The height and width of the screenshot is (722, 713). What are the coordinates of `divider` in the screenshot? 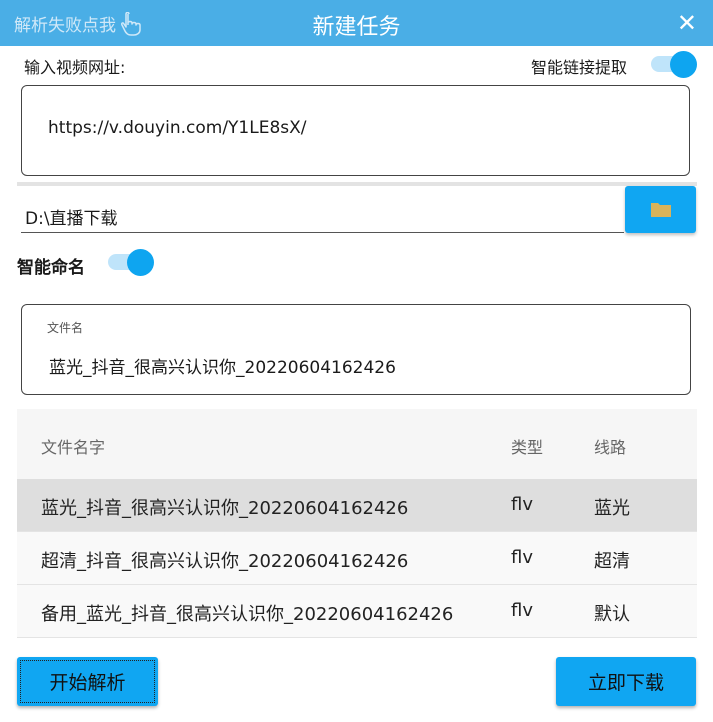 It's located at (357, 184).